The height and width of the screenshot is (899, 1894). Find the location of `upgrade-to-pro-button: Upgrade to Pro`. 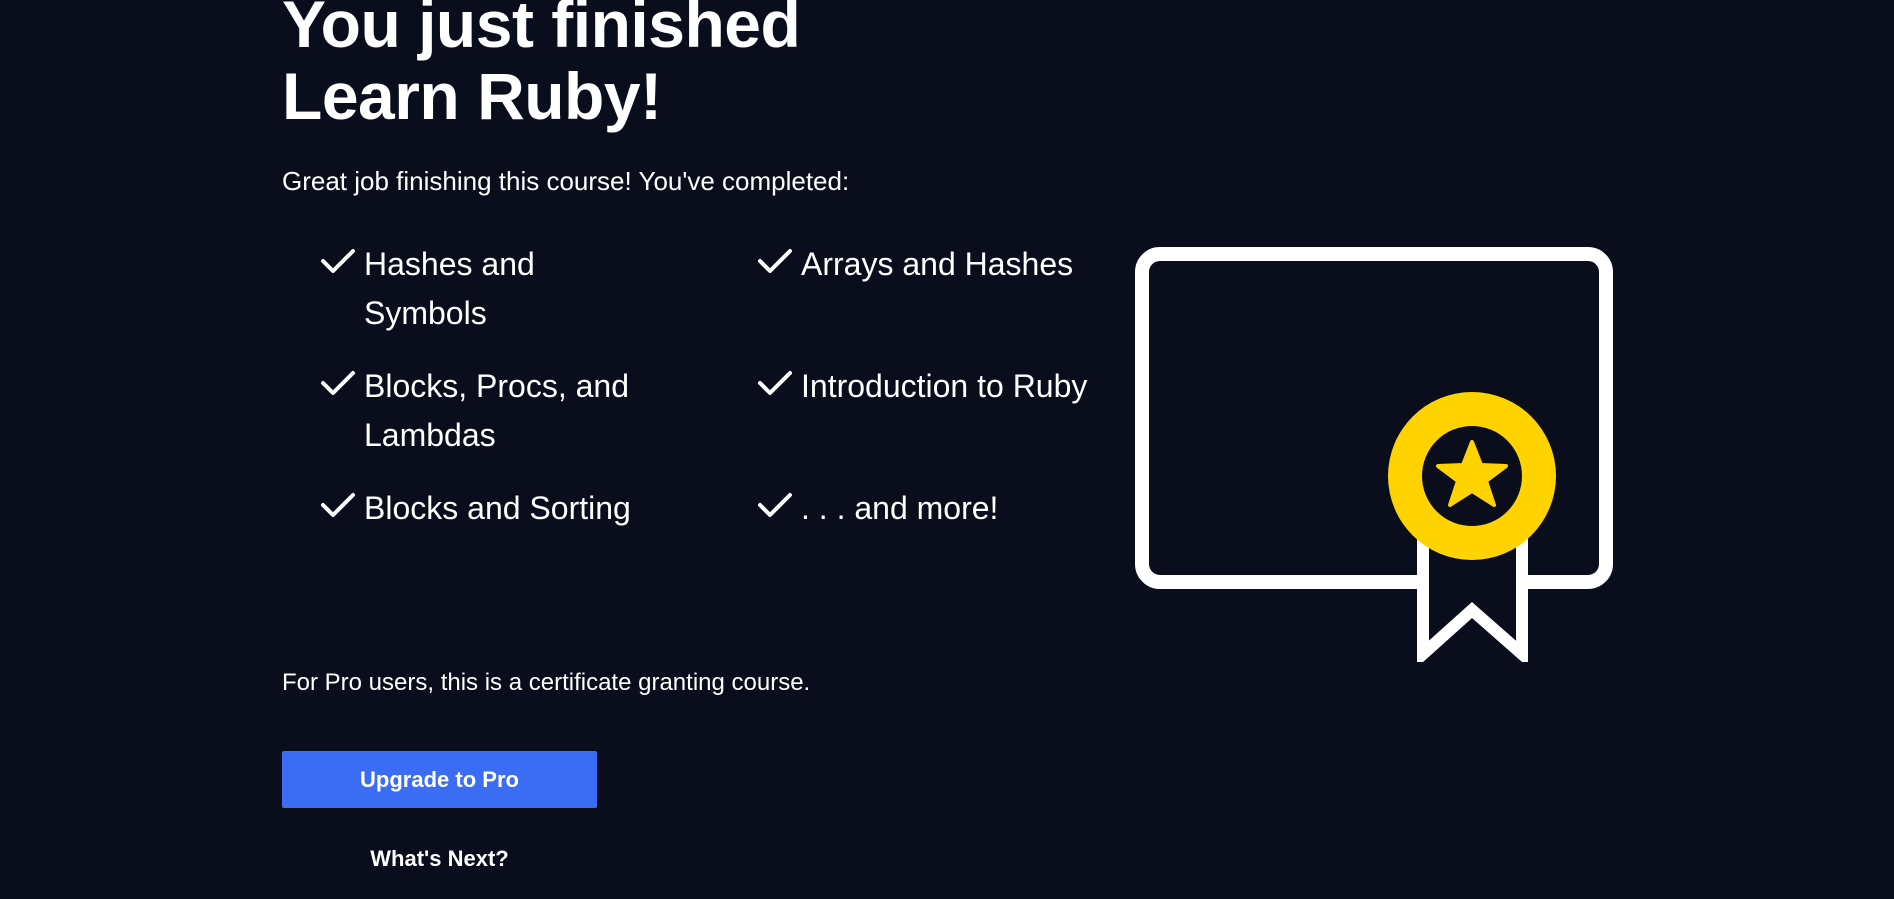

upgrade-to-pro-button: Upgrade to Pro is located at coordinates (439, 779).